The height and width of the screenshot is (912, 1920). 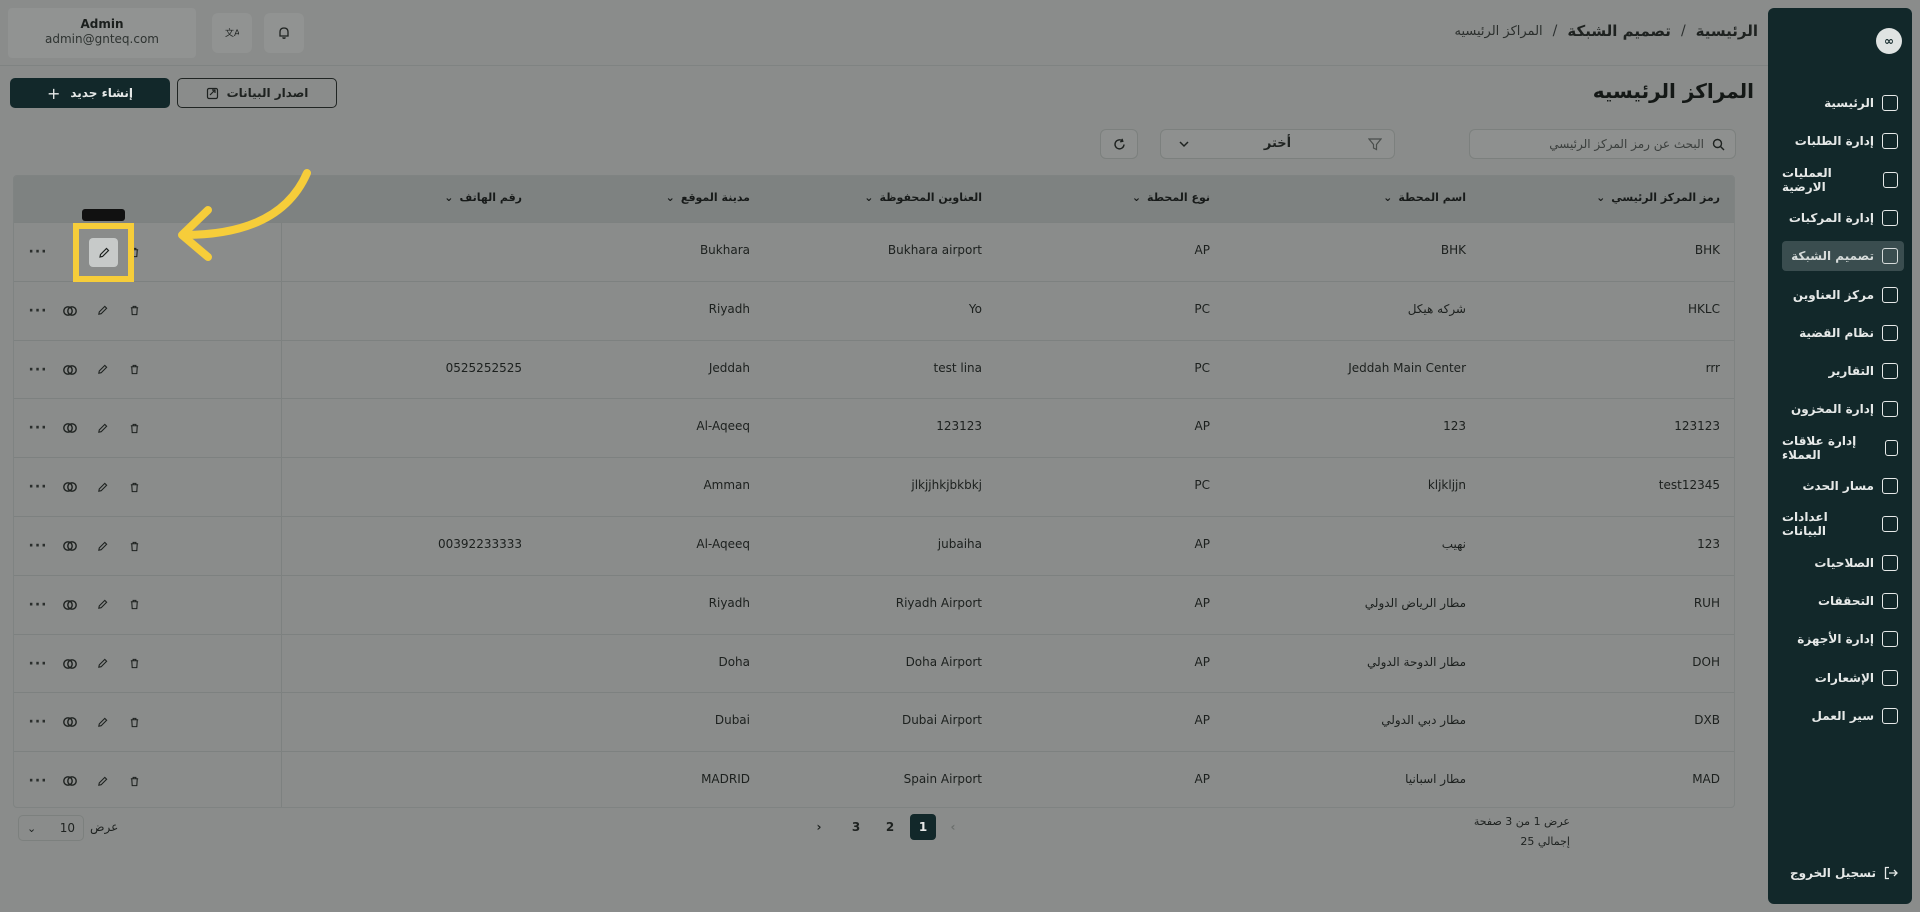 What do you see at coordinates (244, 215) in the screenshot?
I see `pointer-arrow` at bounding box center [244, 215].